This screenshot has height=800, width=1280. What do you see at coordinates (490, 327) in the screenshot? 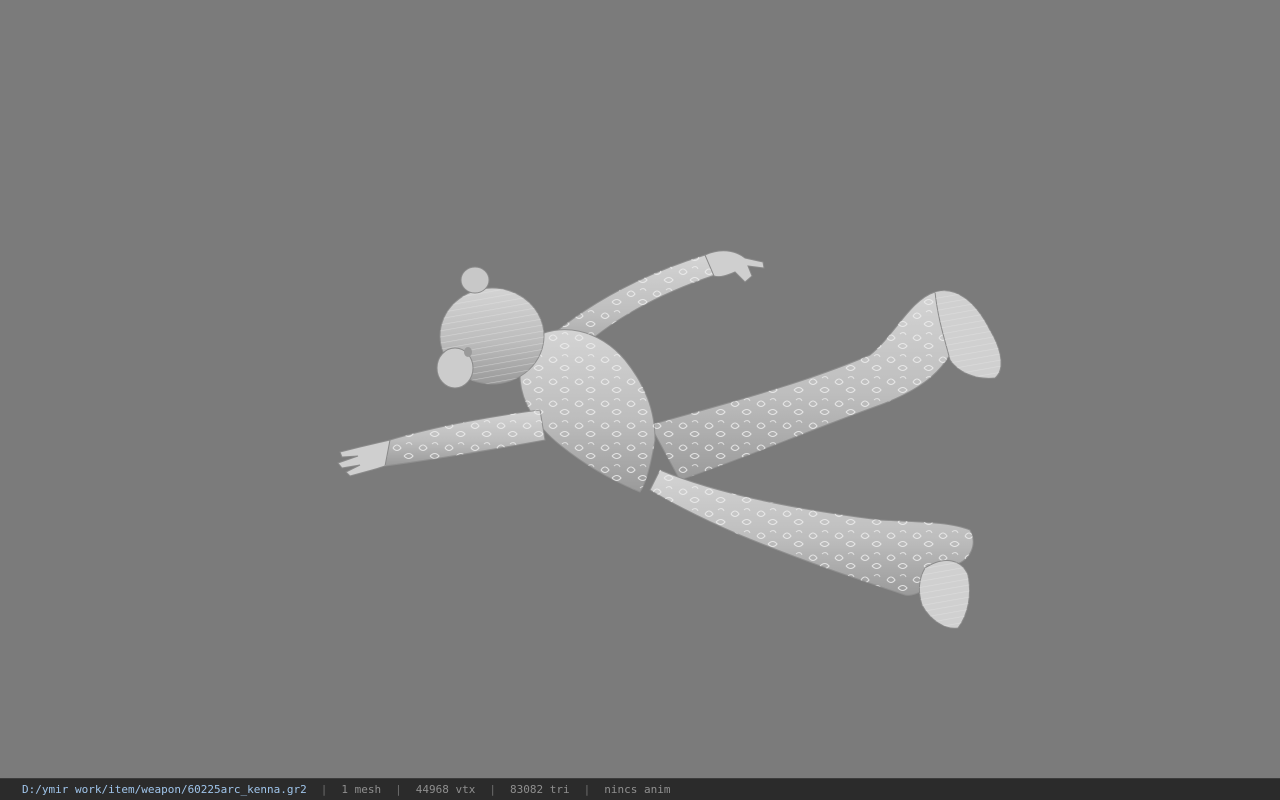
I see `head` at bounding box center [490, 327].